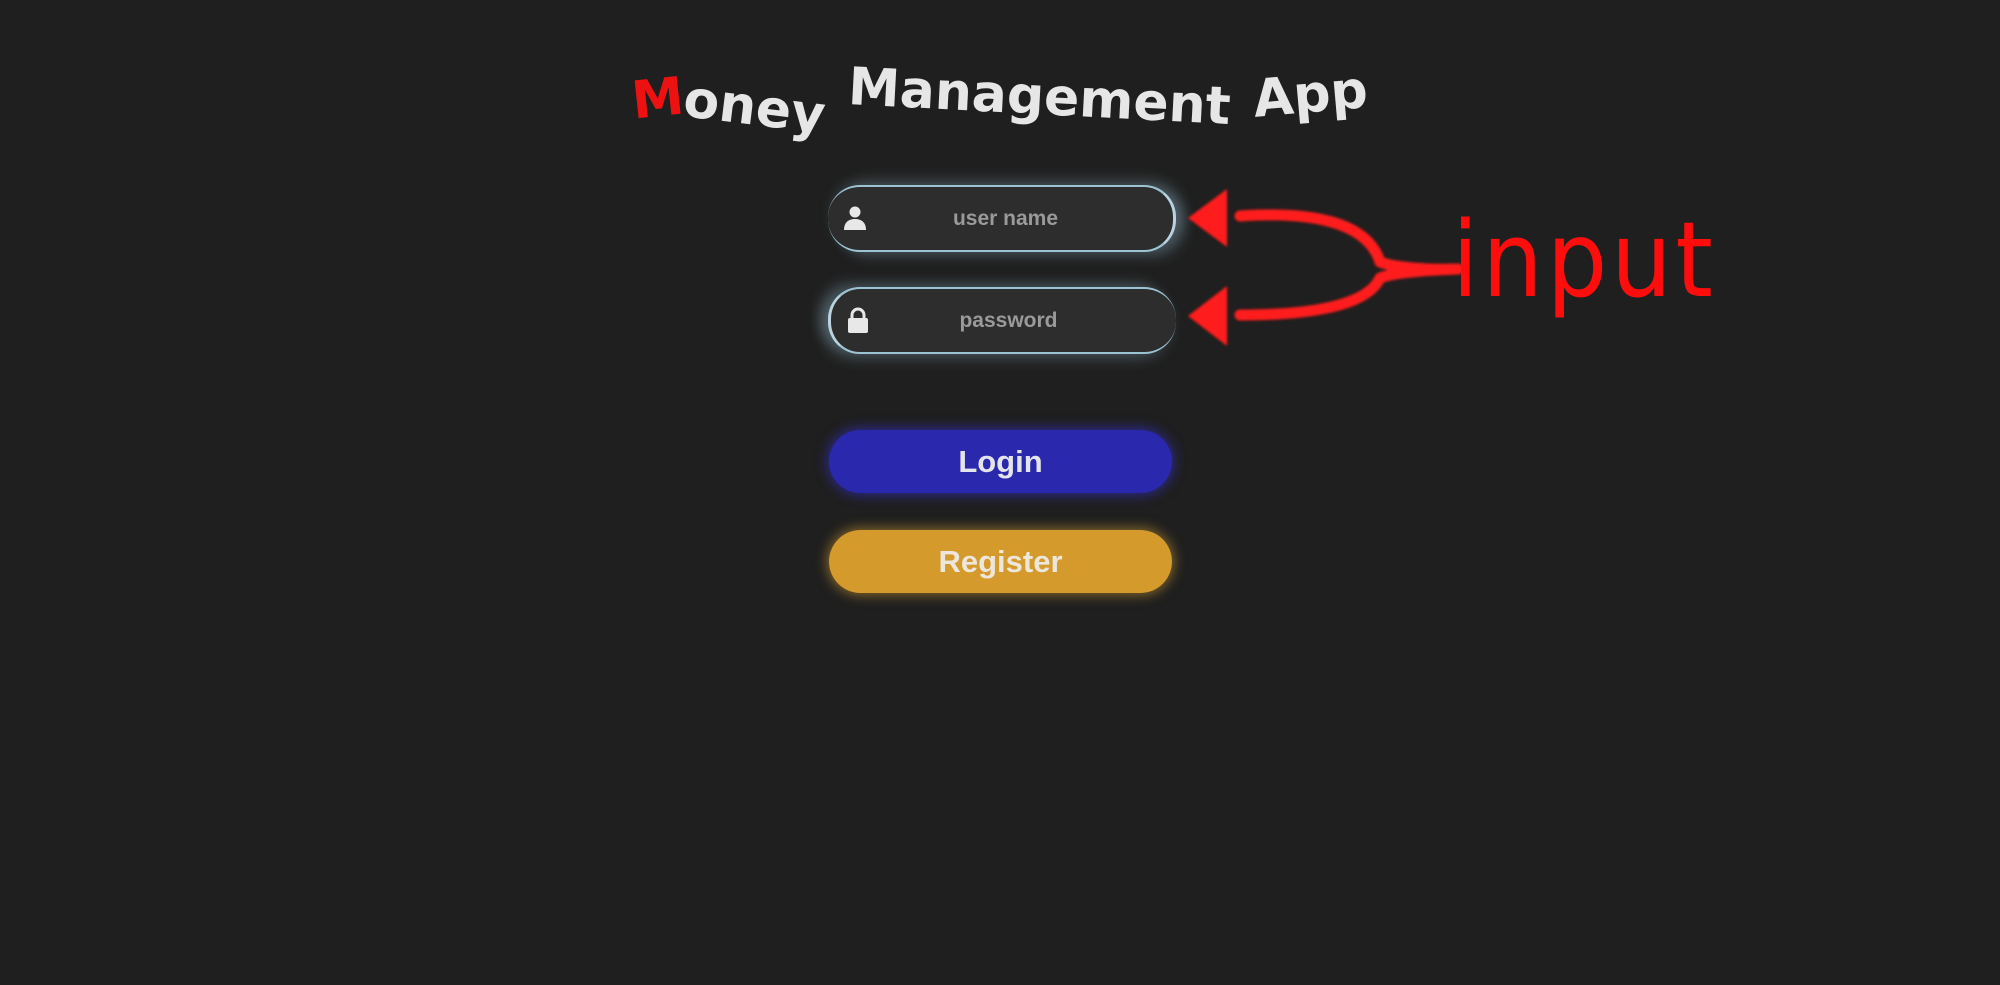  Describe the element at coordinates (658, 99) in the screenshot. I see `title-first-letter: M` at that location.